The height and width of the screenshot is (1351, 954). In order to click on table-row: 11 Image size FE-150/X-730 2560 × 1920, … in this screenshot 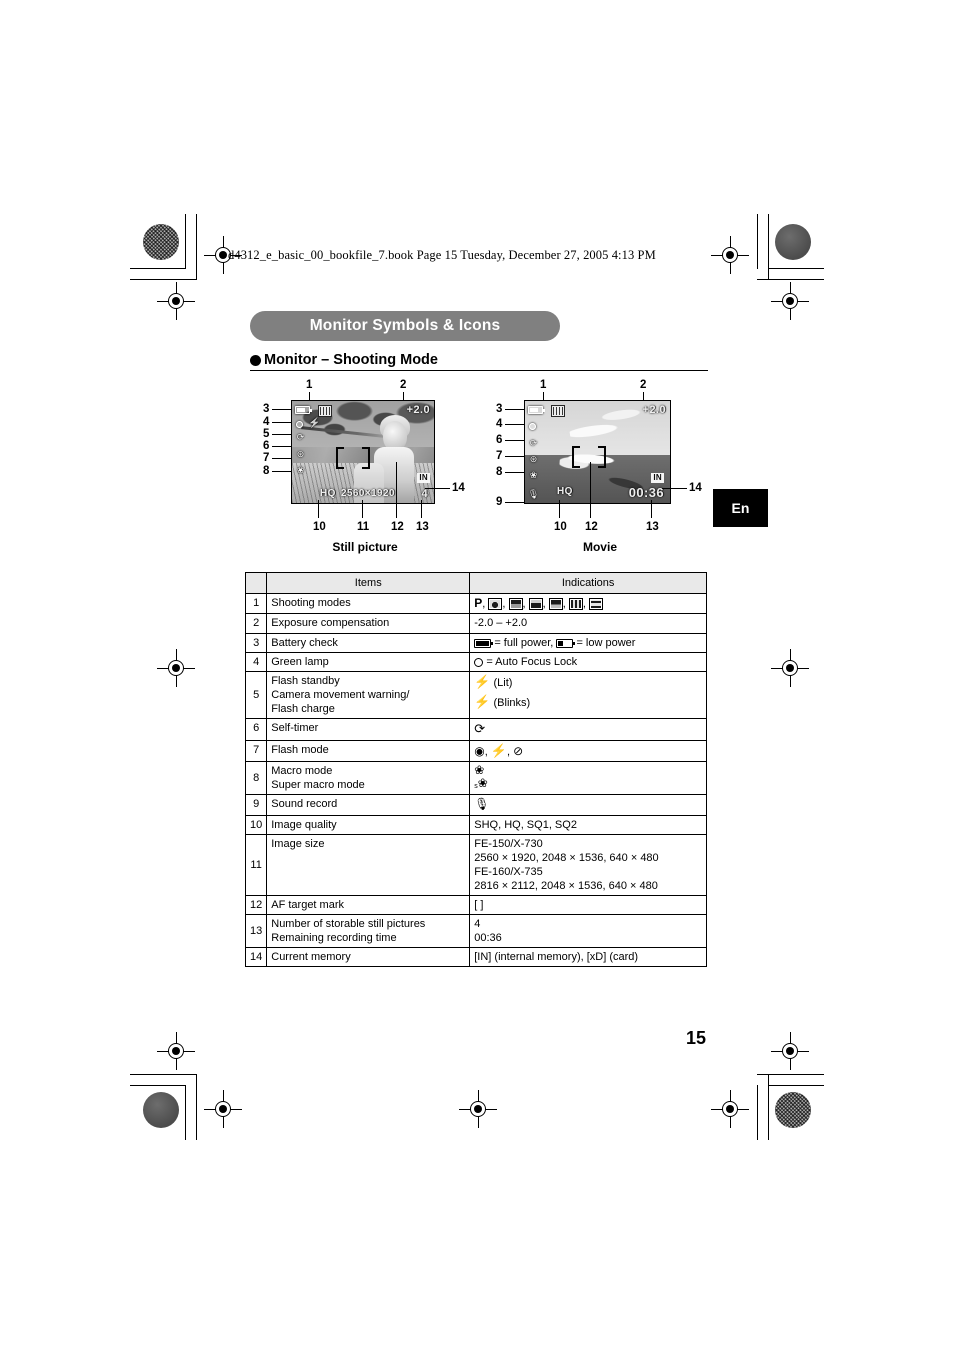, I will do `click(475, 865)`.